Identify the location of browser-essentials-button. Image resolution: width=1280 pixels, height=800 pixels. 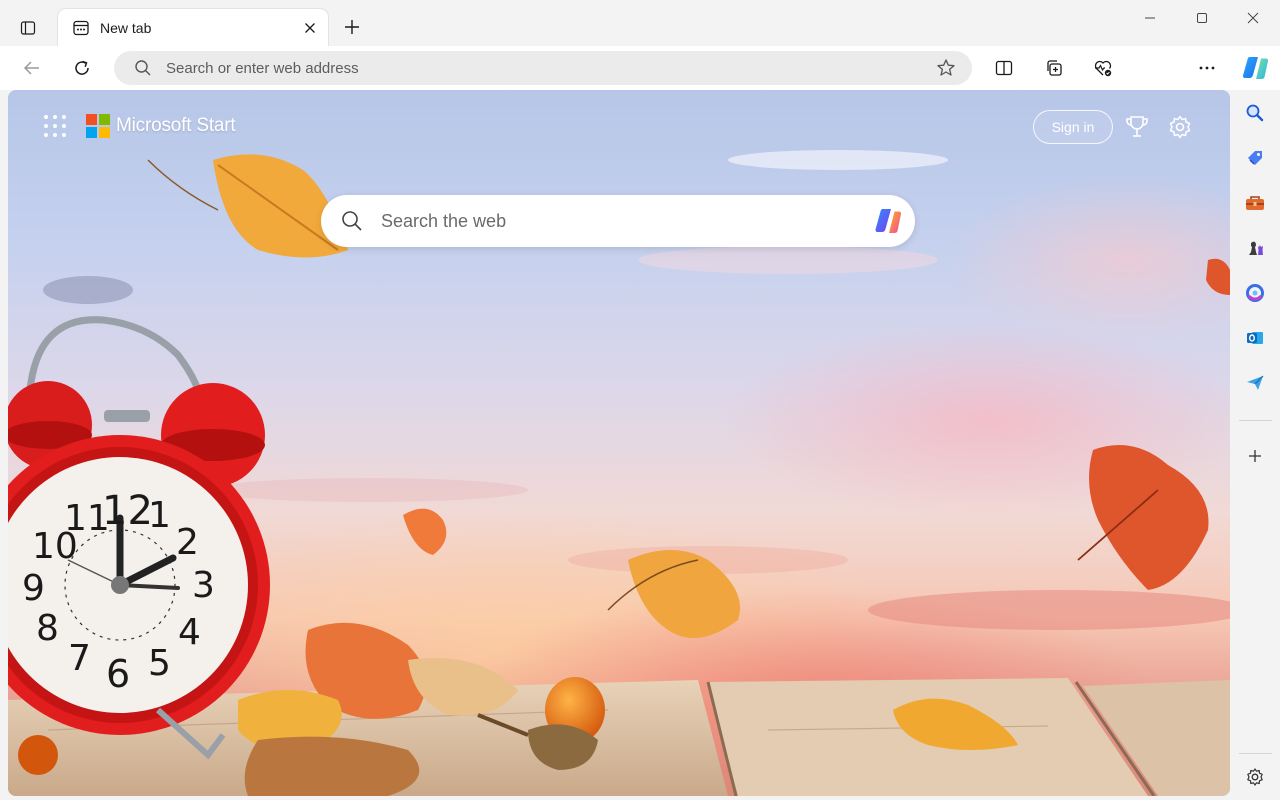
(1103, 68).